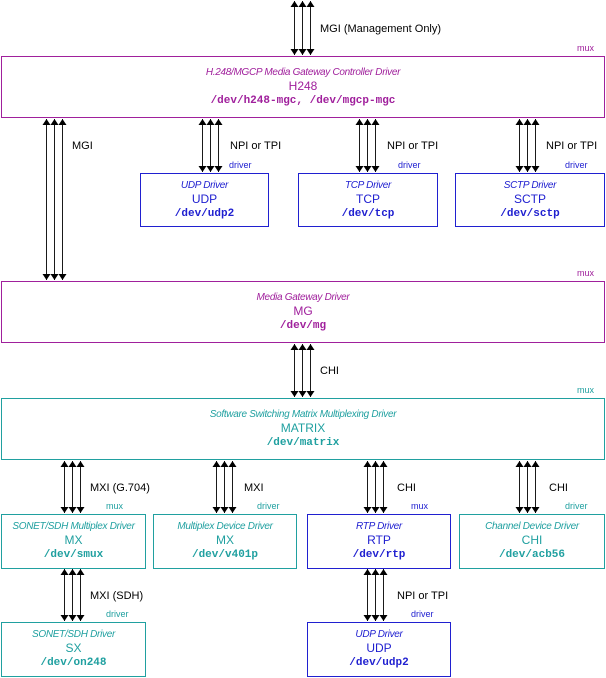 The width and height of the screenshot is (606, 678). Describe the element at coordinates (210, 145) in the screenshot. I see `arrow-group-h248-udp` at that location.